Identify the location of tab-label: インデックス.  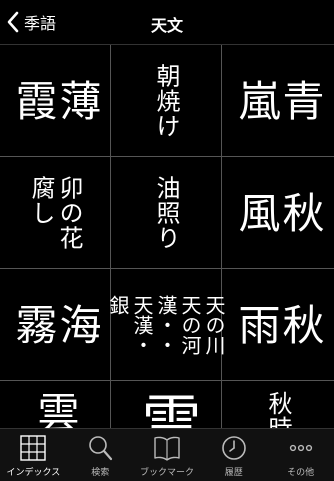
(33, 473).